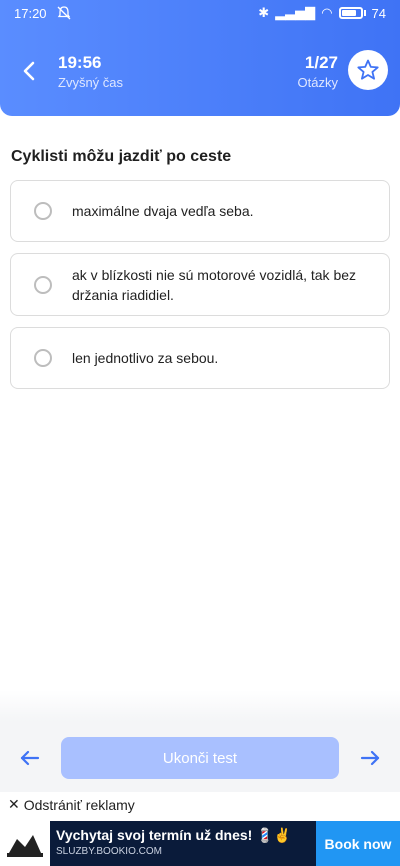 The image size is (400, 866). I want to click on battery-level: 74, so click(378, 13).